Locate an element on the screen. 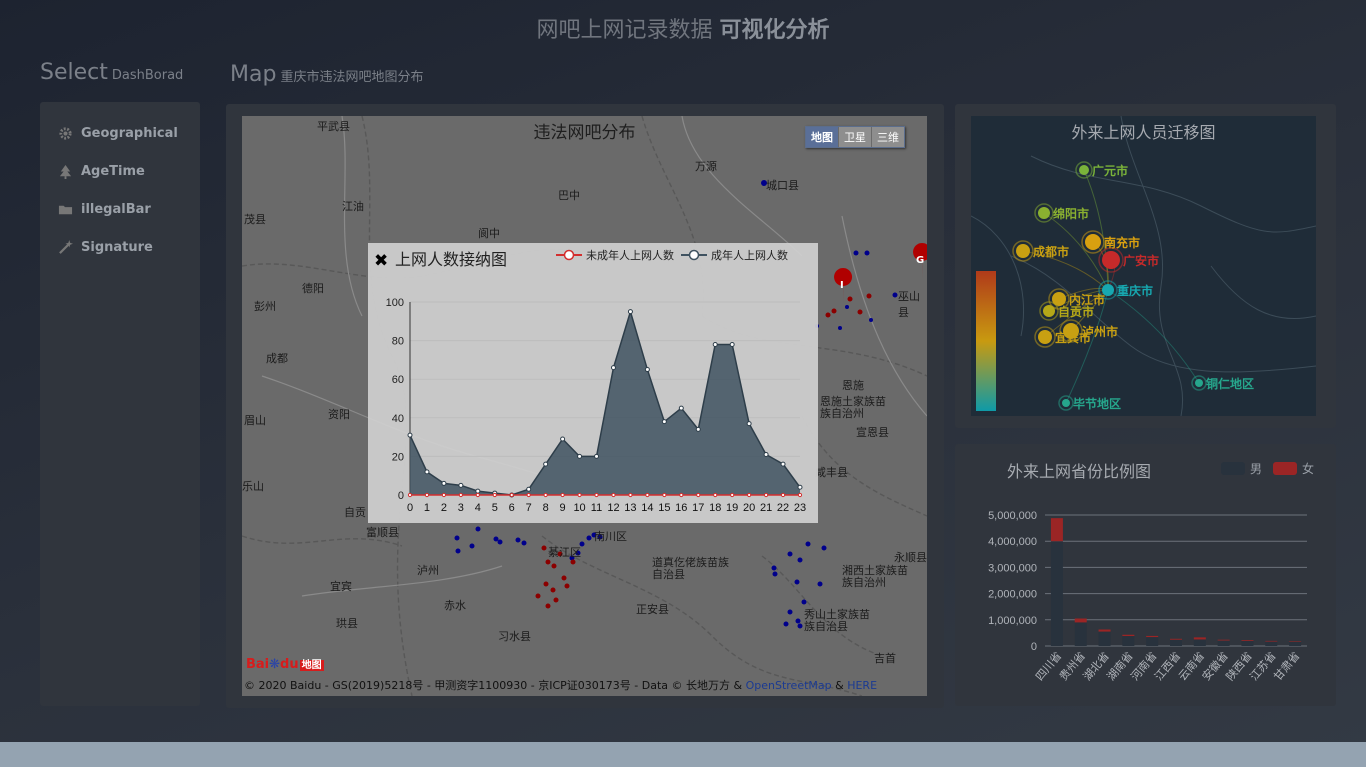 The width and height of the screenshot is (1366, 767). y-tick-label: 3,000,000 is located at coordinates (1012, 568).